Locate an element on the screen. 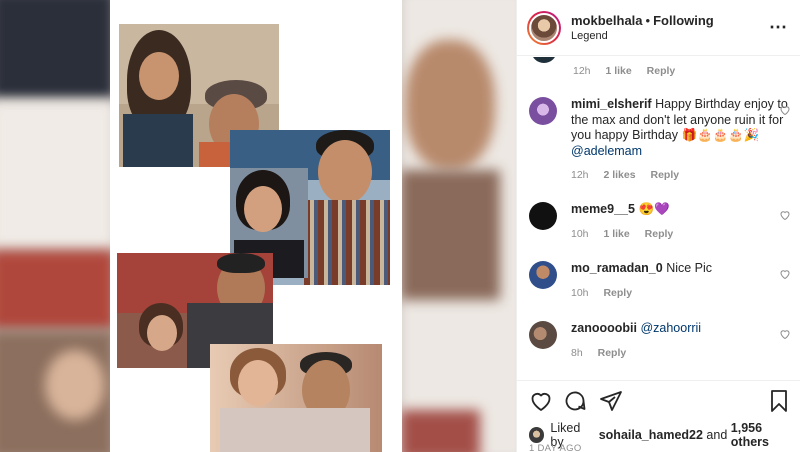 This screenshot has height=452, width=800. blur-face-left is located at coordinates (75, 385).